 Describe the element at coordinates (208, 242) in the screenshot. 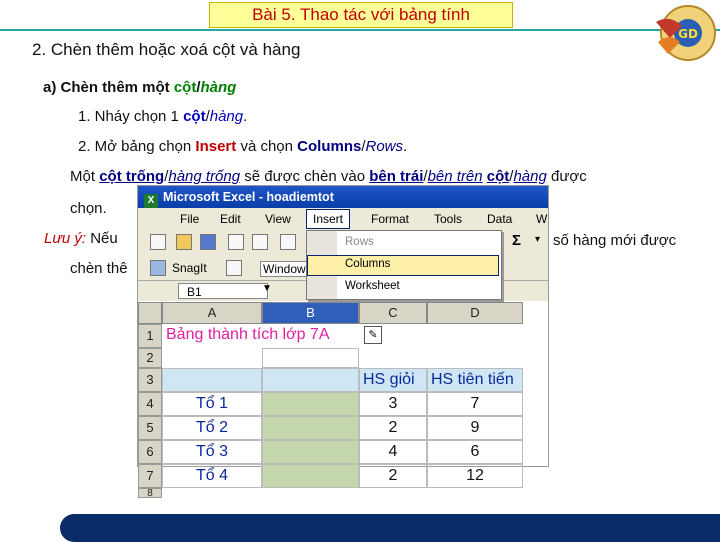

I see `save-icon` at that location.